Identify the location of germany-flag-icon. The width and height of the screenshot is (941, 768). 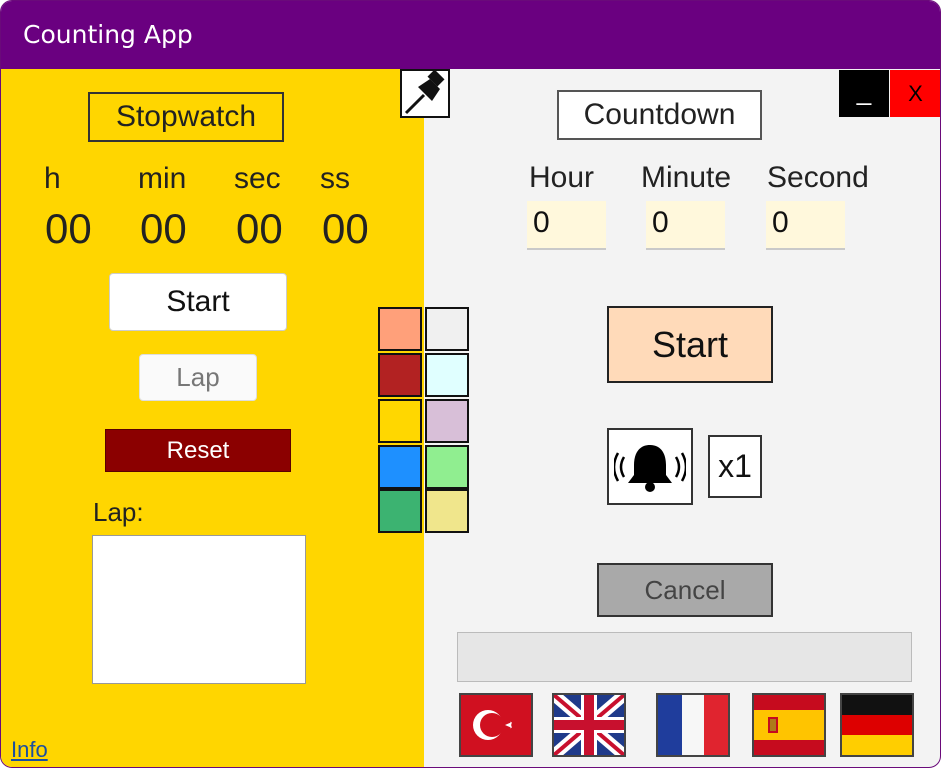
(877, 725).